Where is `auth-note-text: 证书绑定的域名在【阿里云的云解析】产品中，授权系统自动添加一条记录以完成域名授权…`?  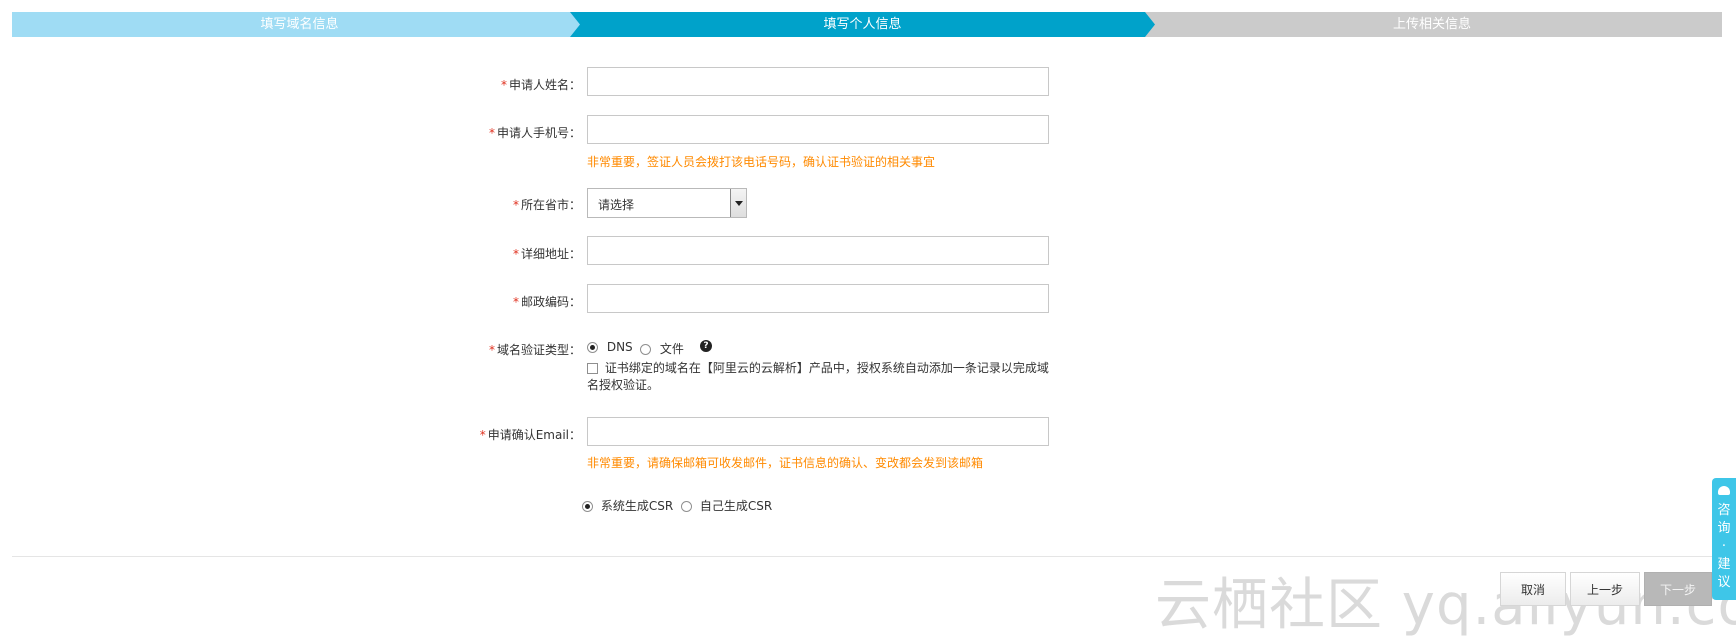
auth-note-text: 证书绑定的域名在【阿里云的云解析】产品中，授权系统自动添加一条记录以完成域名授权… is located at coordinates (818, 376).